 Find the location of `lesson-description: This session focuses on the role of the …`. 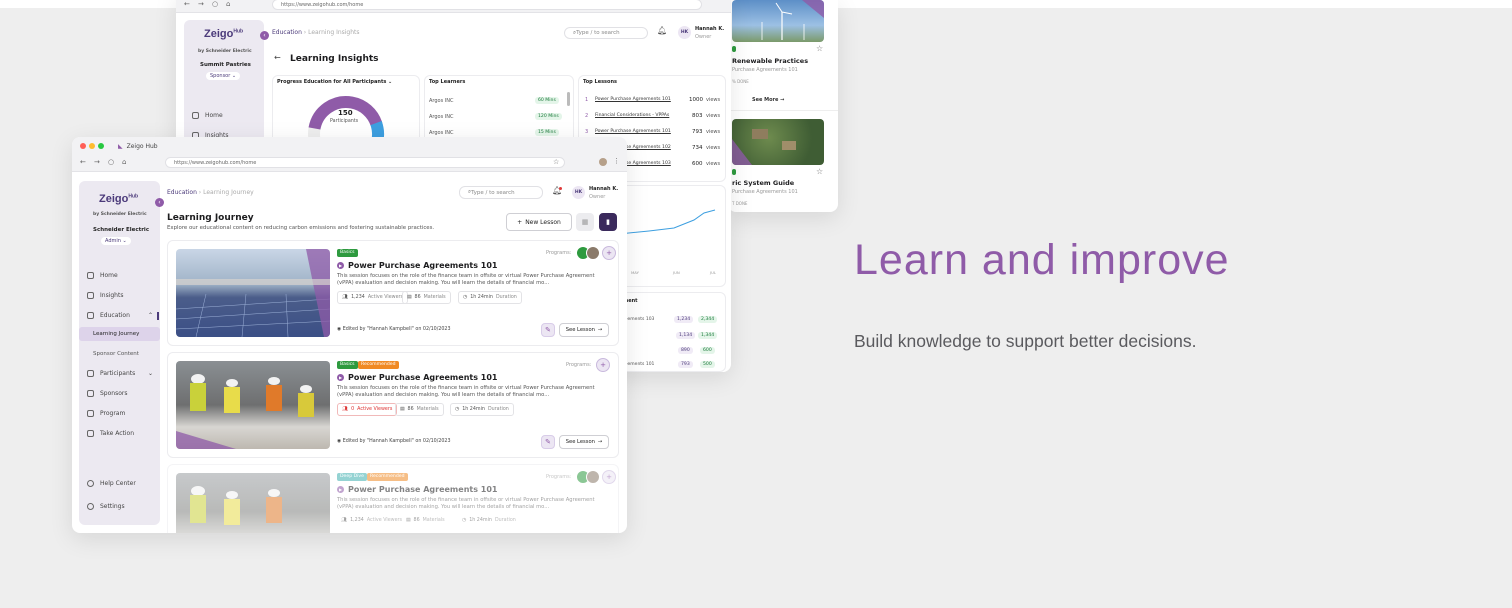

lesson-description: This session focuses on the role of the … is located at coordinates (466, 503).